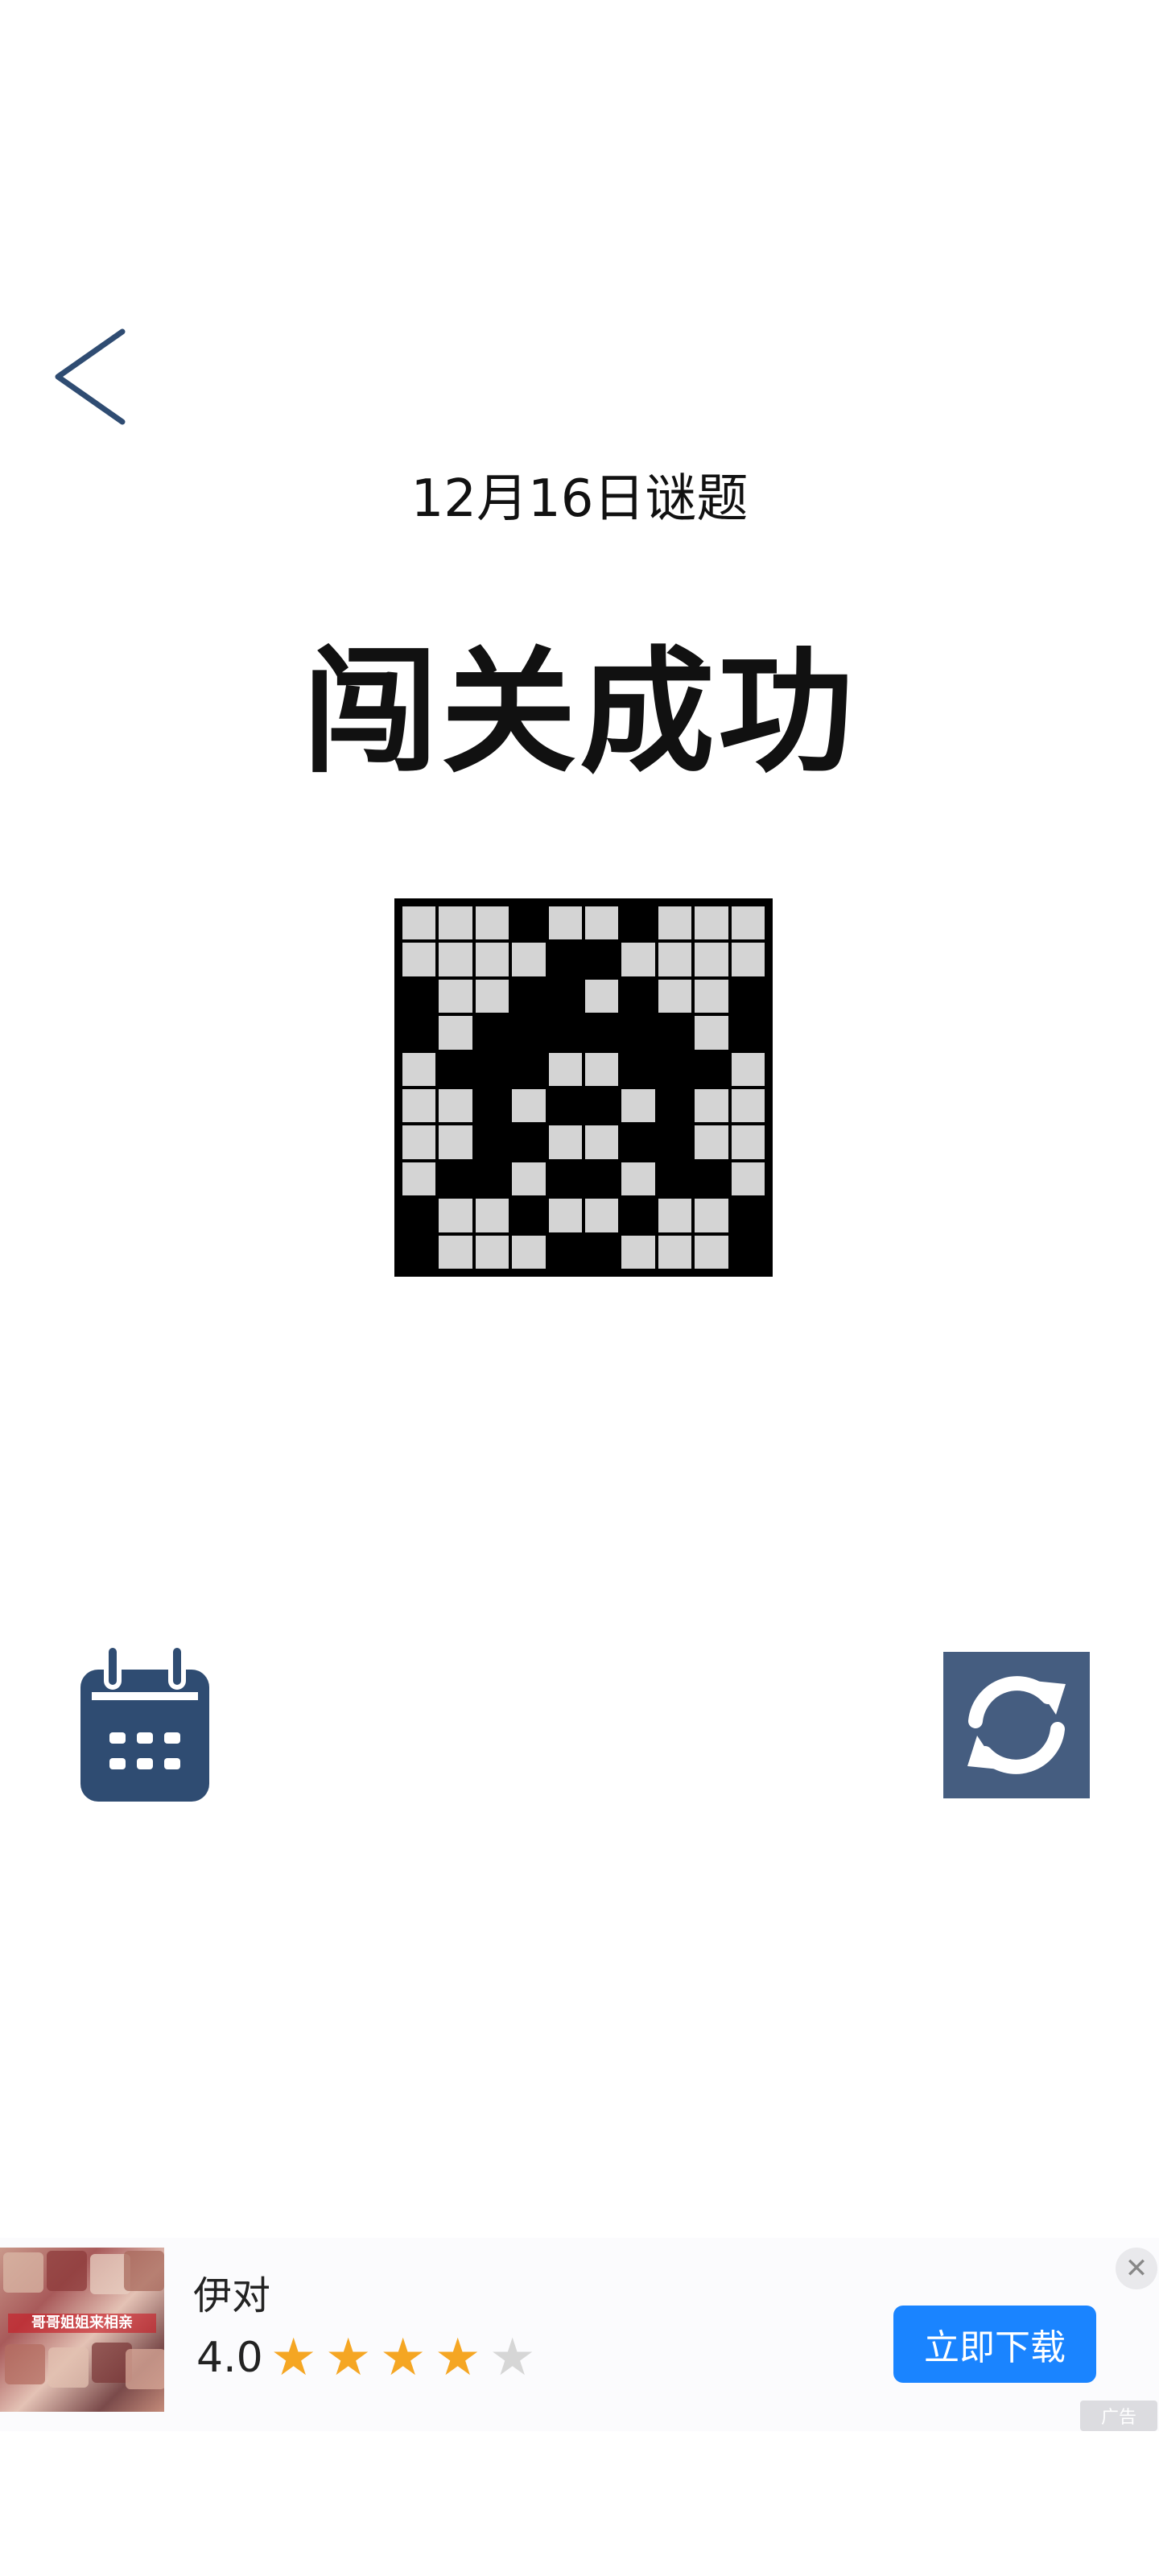  Describe the element at coordinates (579, 499) in the screenshot. I see `puzzle-date-title: 12月16日谜题` at that location.